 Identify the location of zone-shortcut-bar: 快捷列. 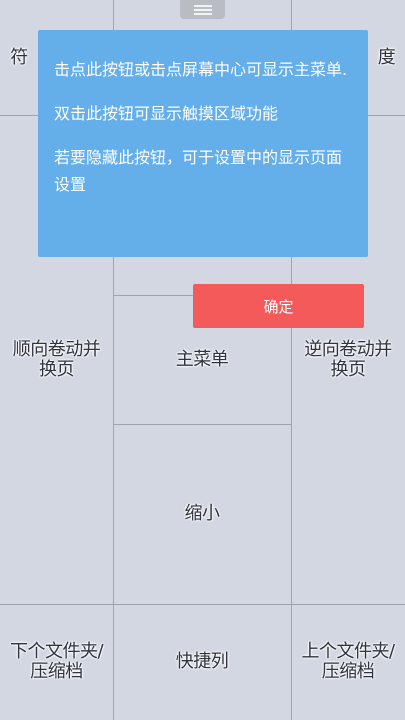
(202, 662).